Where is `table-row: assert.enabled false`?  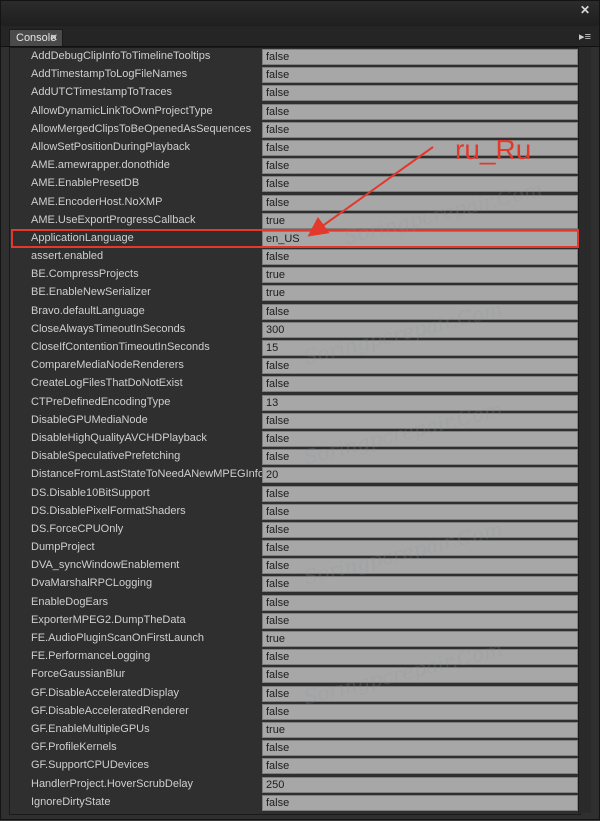
table-row: assert.enabled false is located at coordinates (295, 257).